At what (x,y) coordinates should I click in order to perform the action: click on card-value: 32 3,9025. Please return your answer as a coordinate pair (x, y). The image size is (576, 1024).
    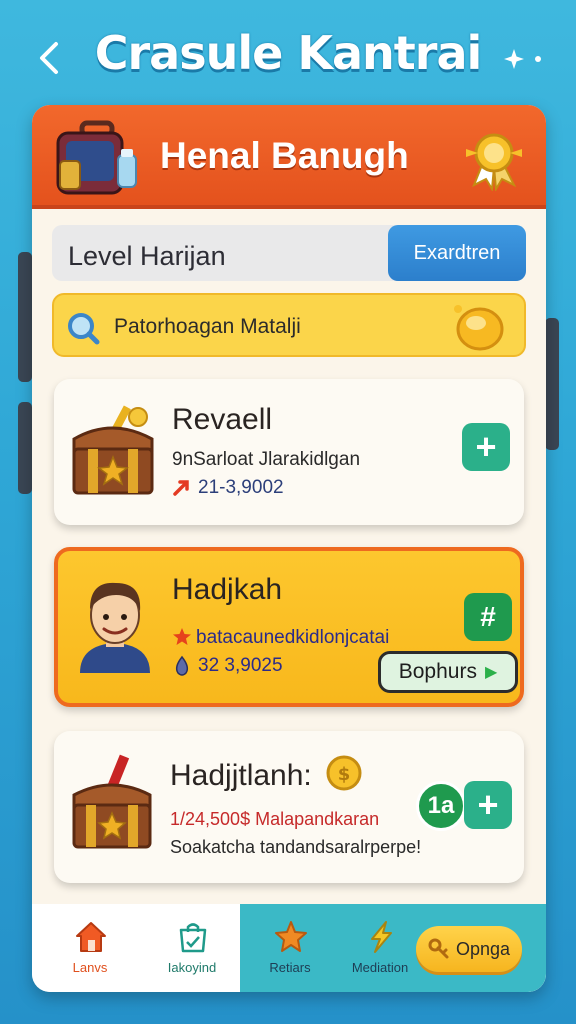
    Looking at the image, I should click on (240, 665).